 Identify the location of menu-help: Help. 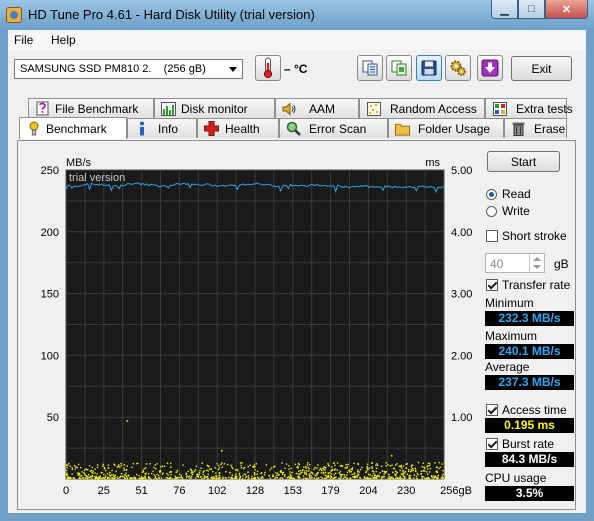
(63, 40).